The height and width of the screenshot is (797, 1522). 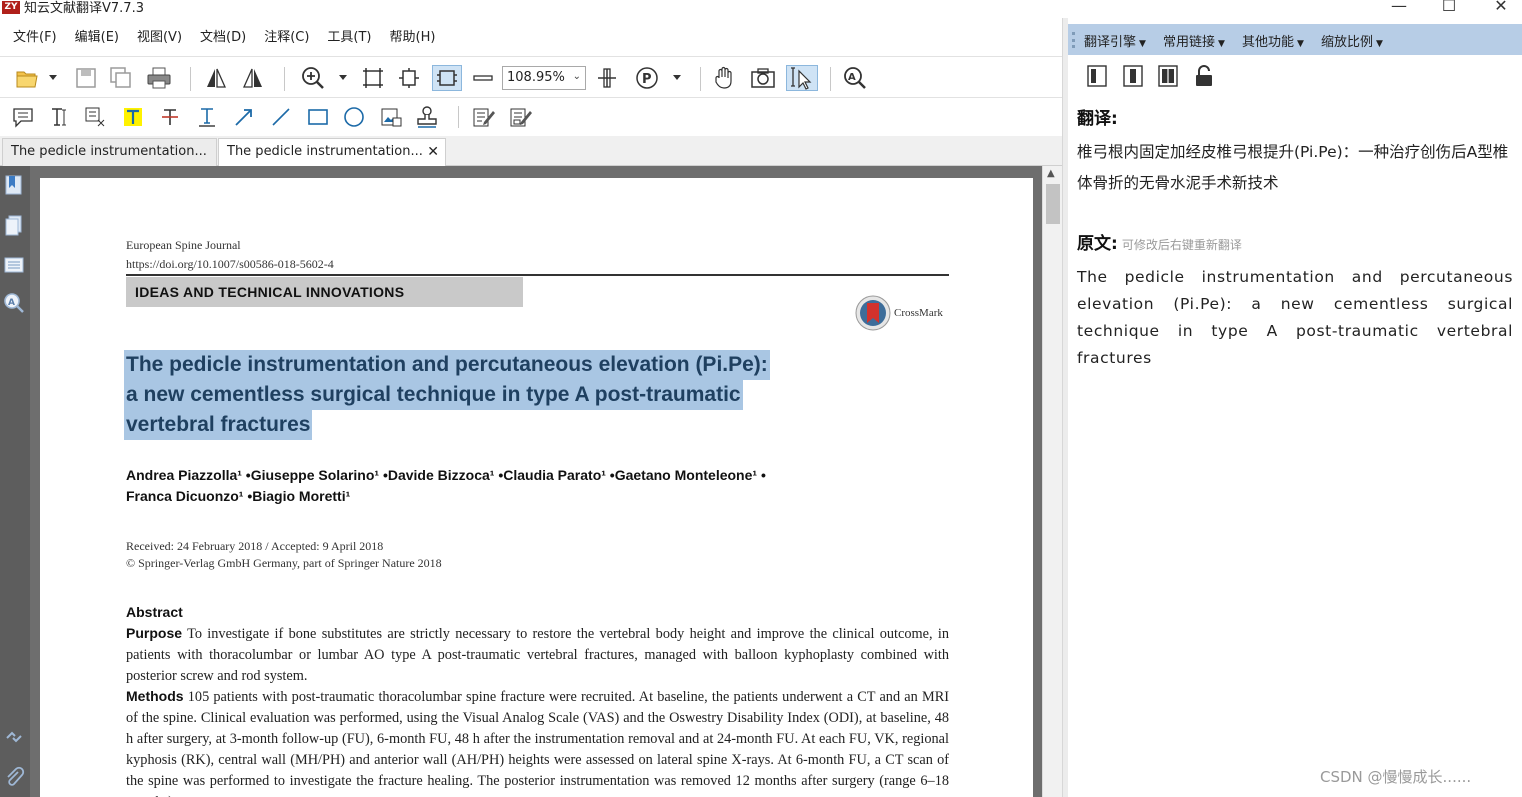 I want to click on insert-text-icon, so click(x=60, y=117).